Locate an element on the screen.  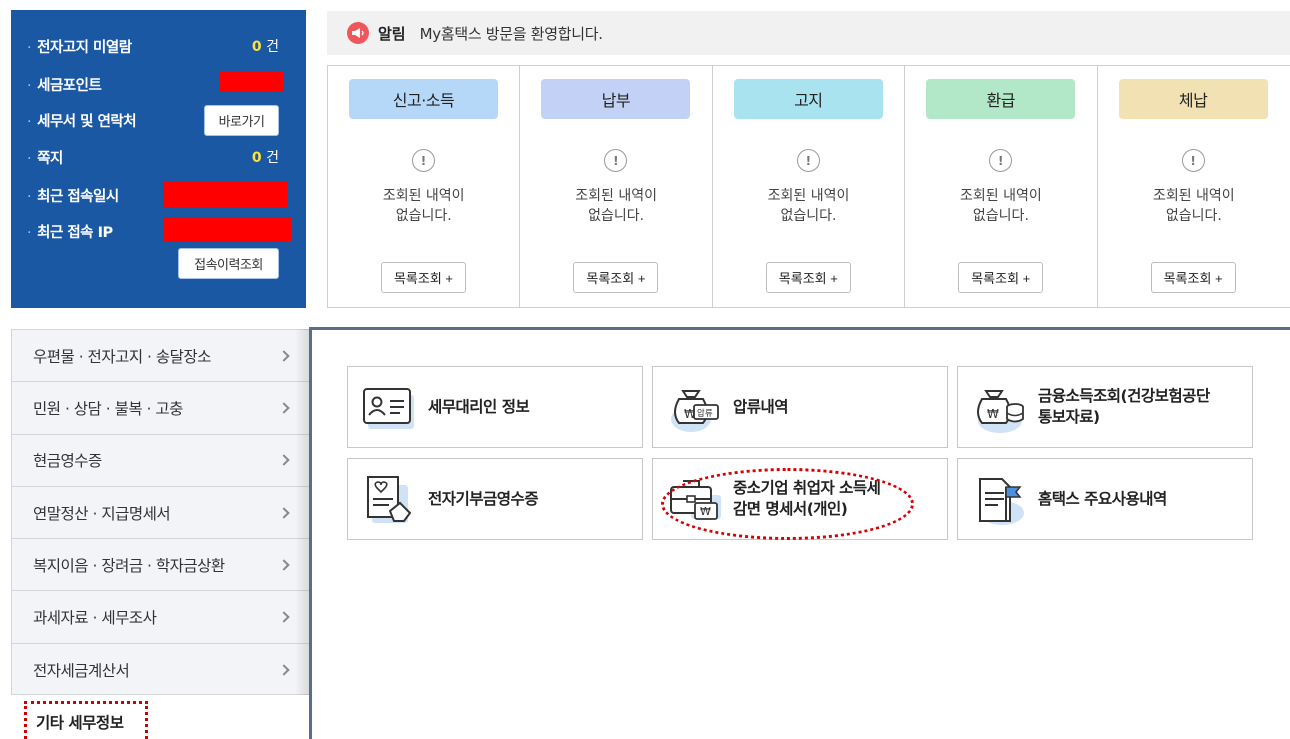
menu-item-mail: 우편물 · 전자고지 · 송달장소 is located at coordinates (161, 356).